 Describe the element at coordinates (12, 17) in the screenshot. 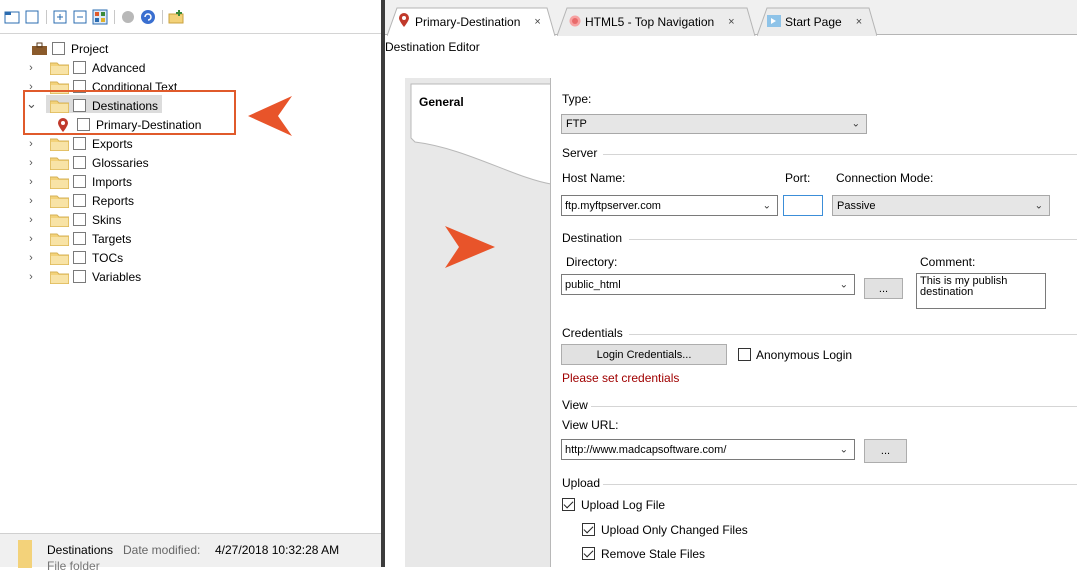

I see `open-folder-icon` at that location.